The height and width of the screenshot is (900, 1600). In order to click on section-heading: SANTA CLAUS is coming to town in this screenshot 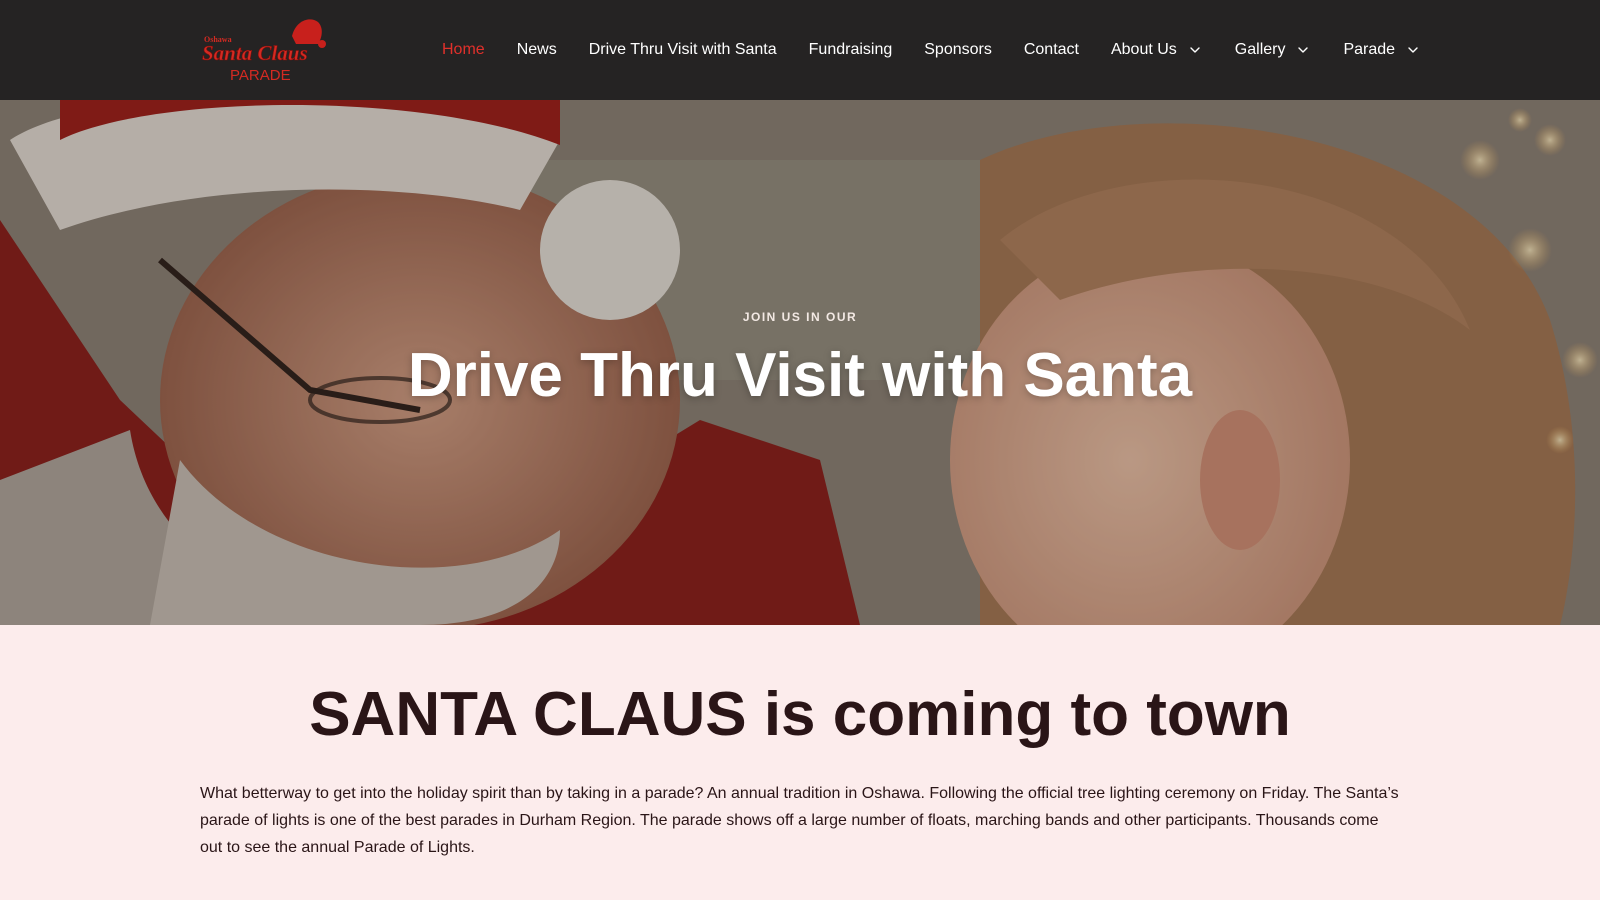, I will do `click(800, 714)`.